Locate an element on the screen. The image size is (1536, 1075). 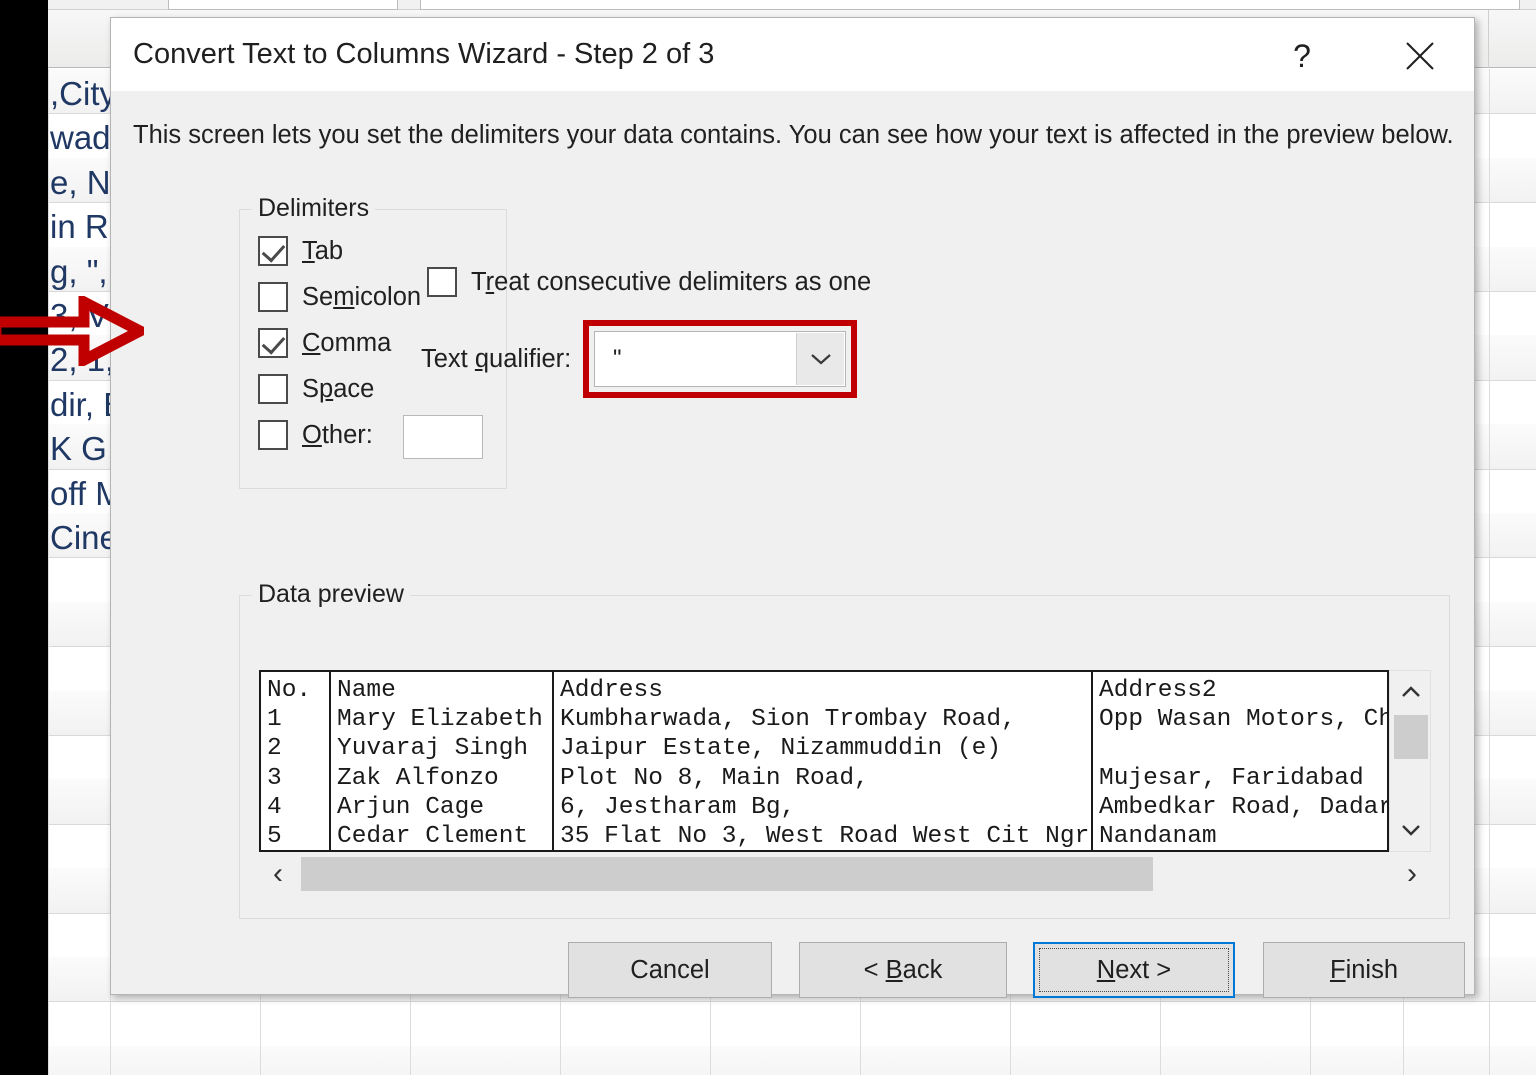
back-button-label: < Back is located at coordinates (903, 969).